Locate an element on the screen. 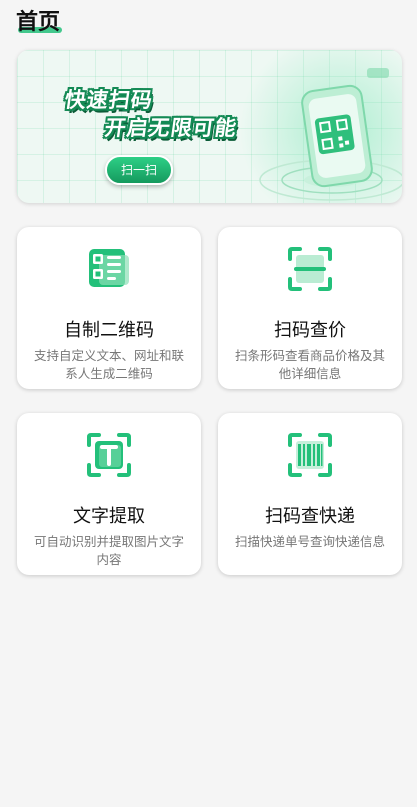  card-description: 扫条形码查看商品价格及其他详细信息 is located at coordinates (309, 364).